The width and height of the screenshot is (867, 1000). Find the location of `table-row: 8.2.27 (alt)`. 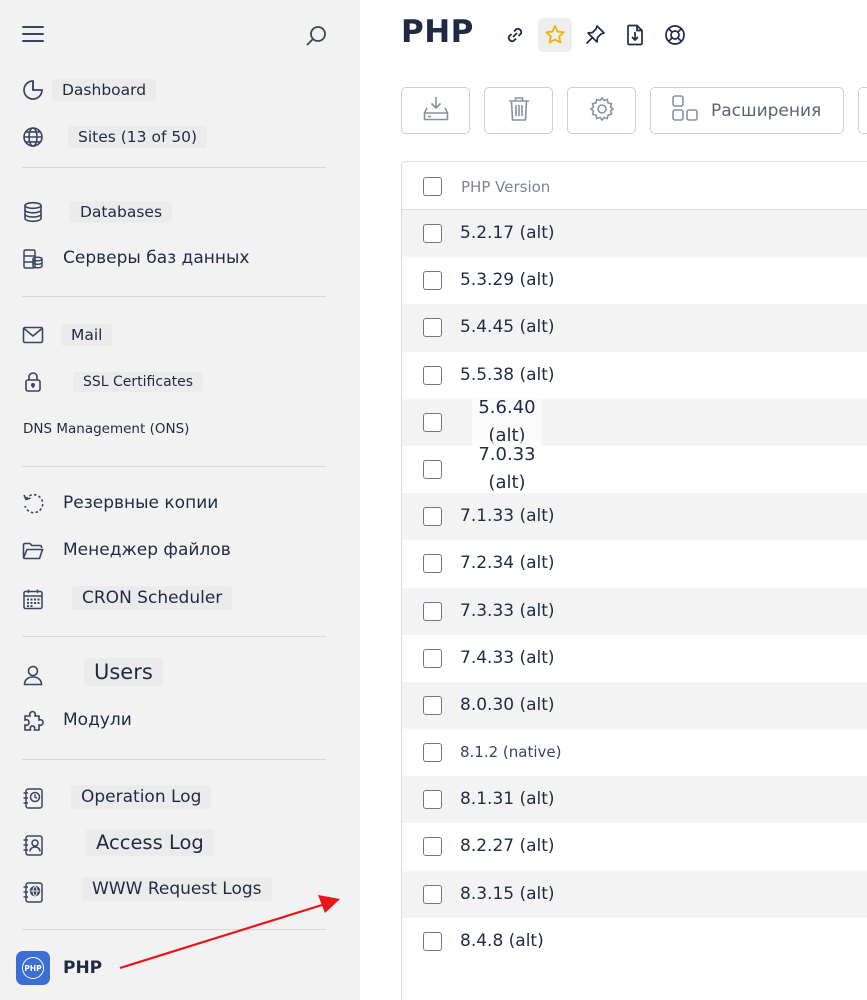

table-row: 8.2.27 (alt) is located at coordinates (634, 846).